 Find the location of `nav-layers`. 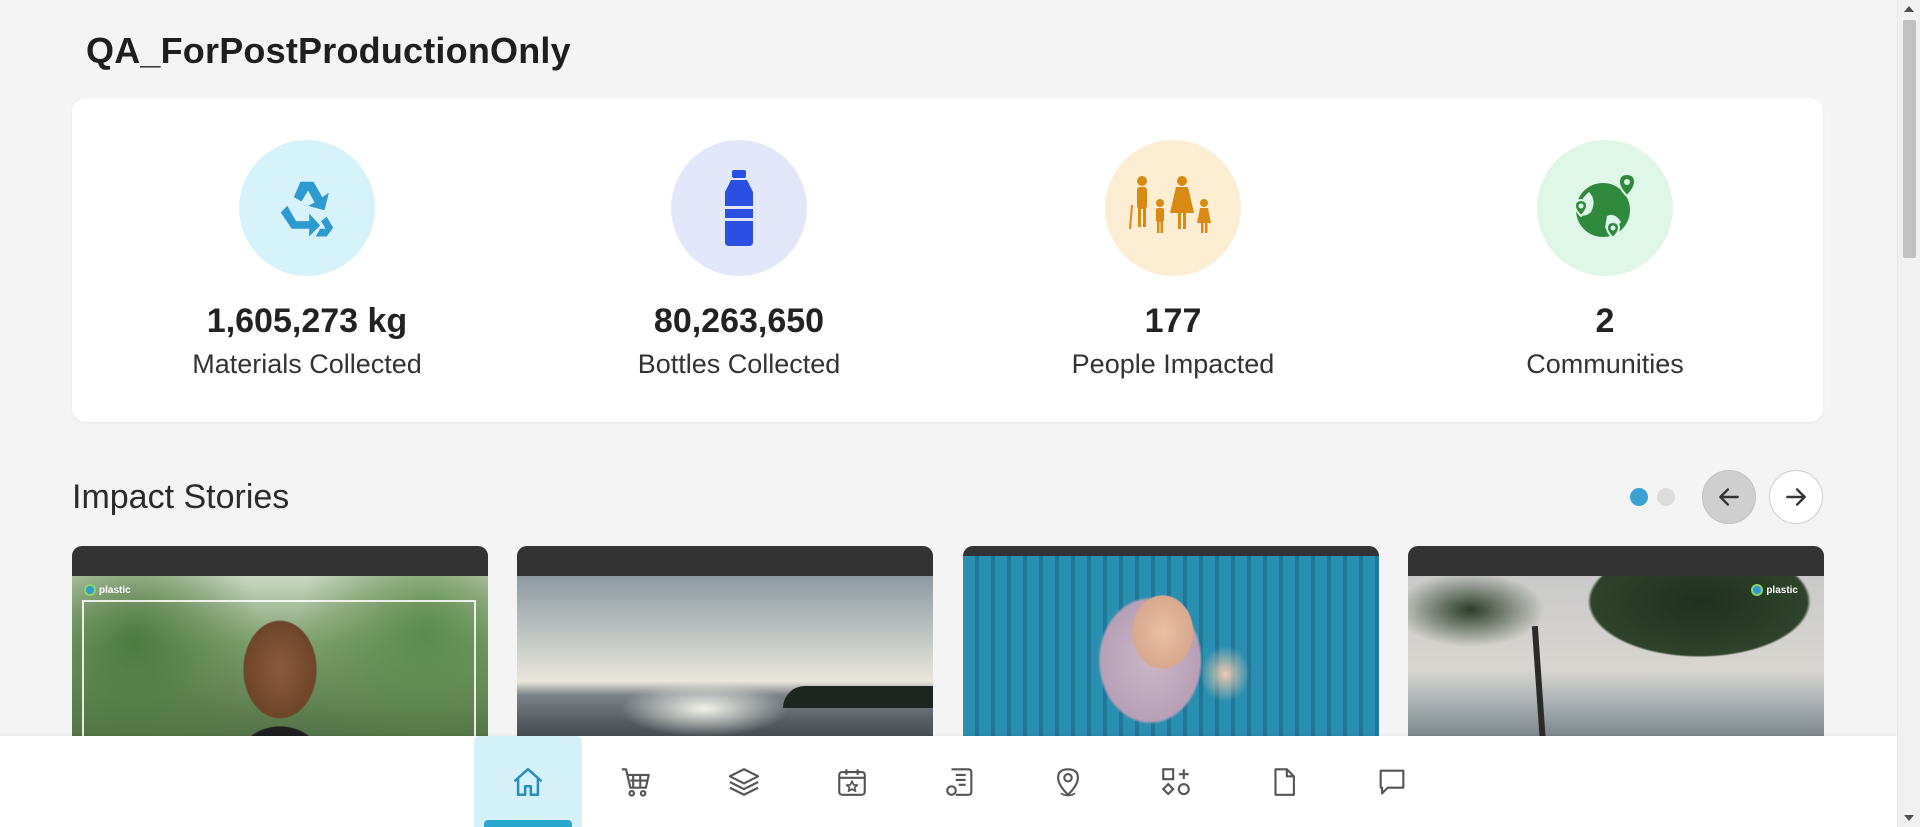

nav-layers is located at coordinates (744, 781).